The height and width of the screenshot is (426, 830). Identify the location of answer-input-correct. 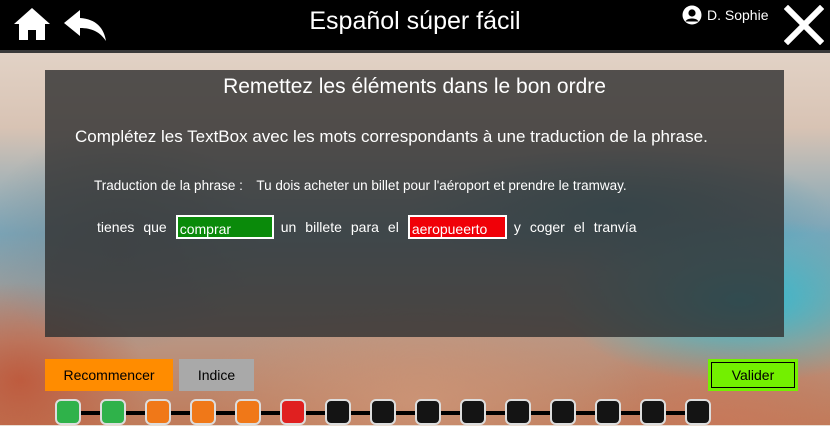
(224, 227).